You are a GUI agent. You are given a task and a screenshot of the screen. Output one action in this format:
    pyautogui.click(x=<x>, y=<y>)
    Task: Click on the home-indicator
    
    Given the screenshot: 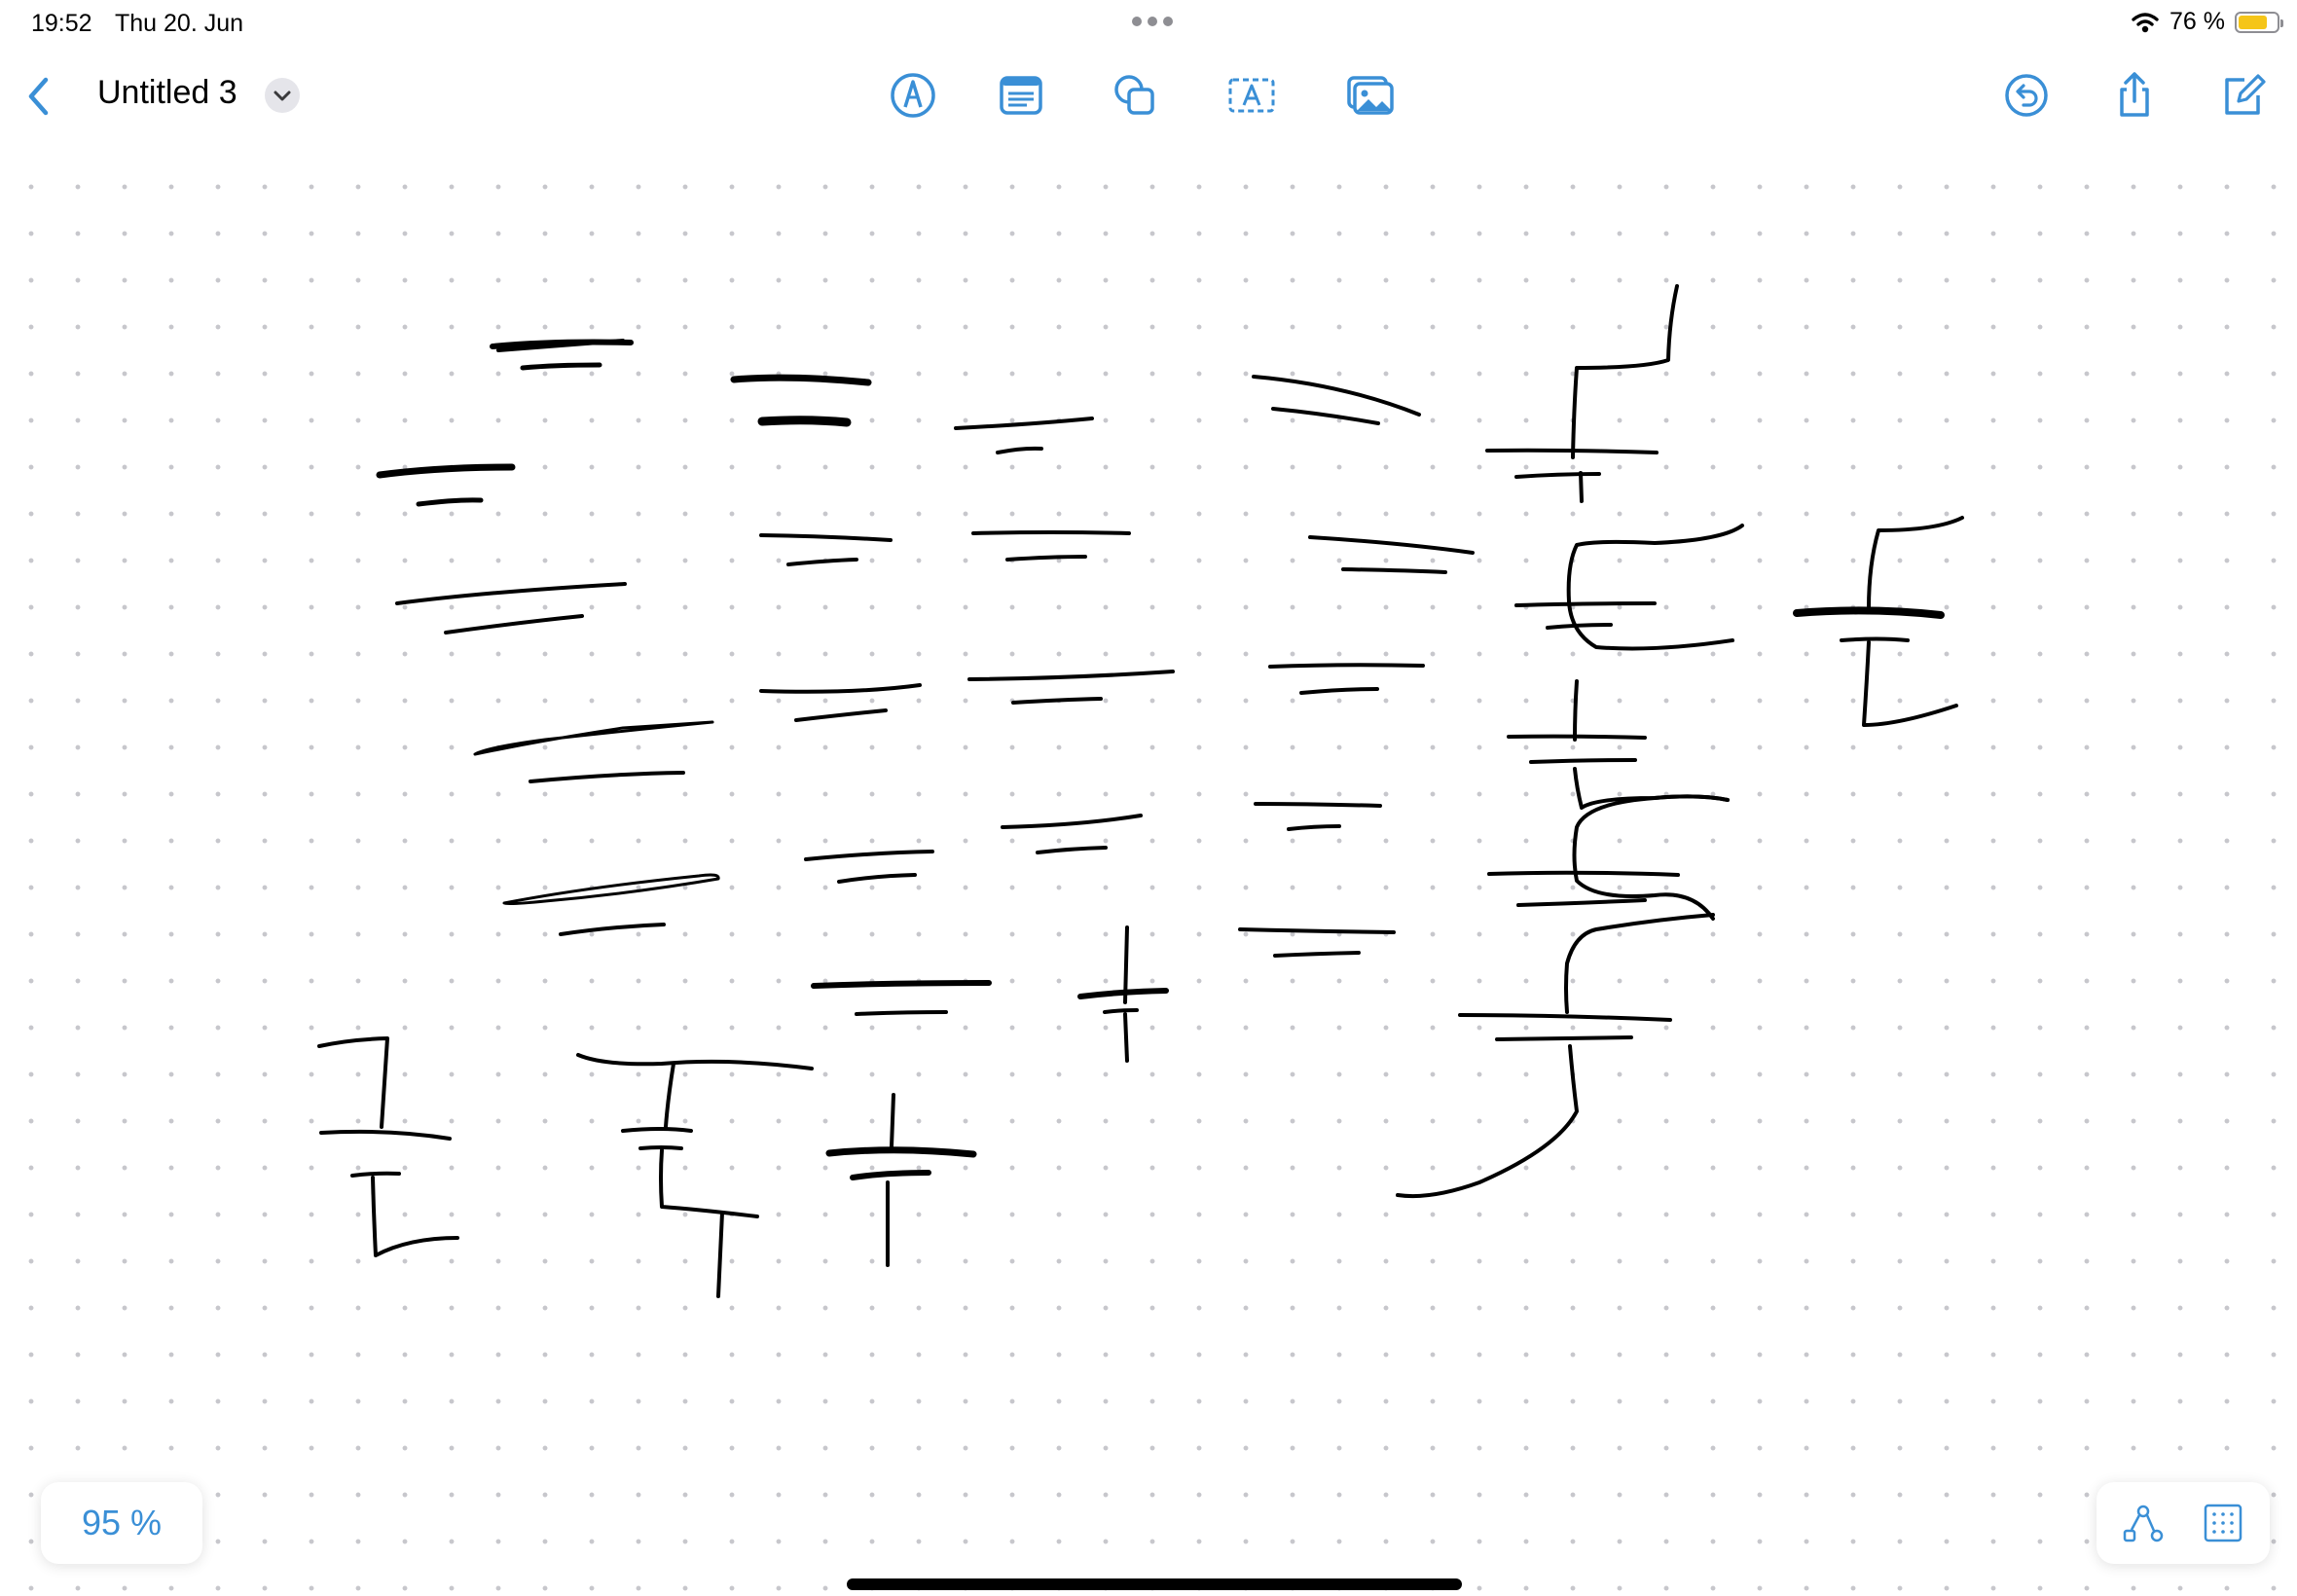 What is the action you would take?
    pyautogui.click(x=1154, y=1584)
    